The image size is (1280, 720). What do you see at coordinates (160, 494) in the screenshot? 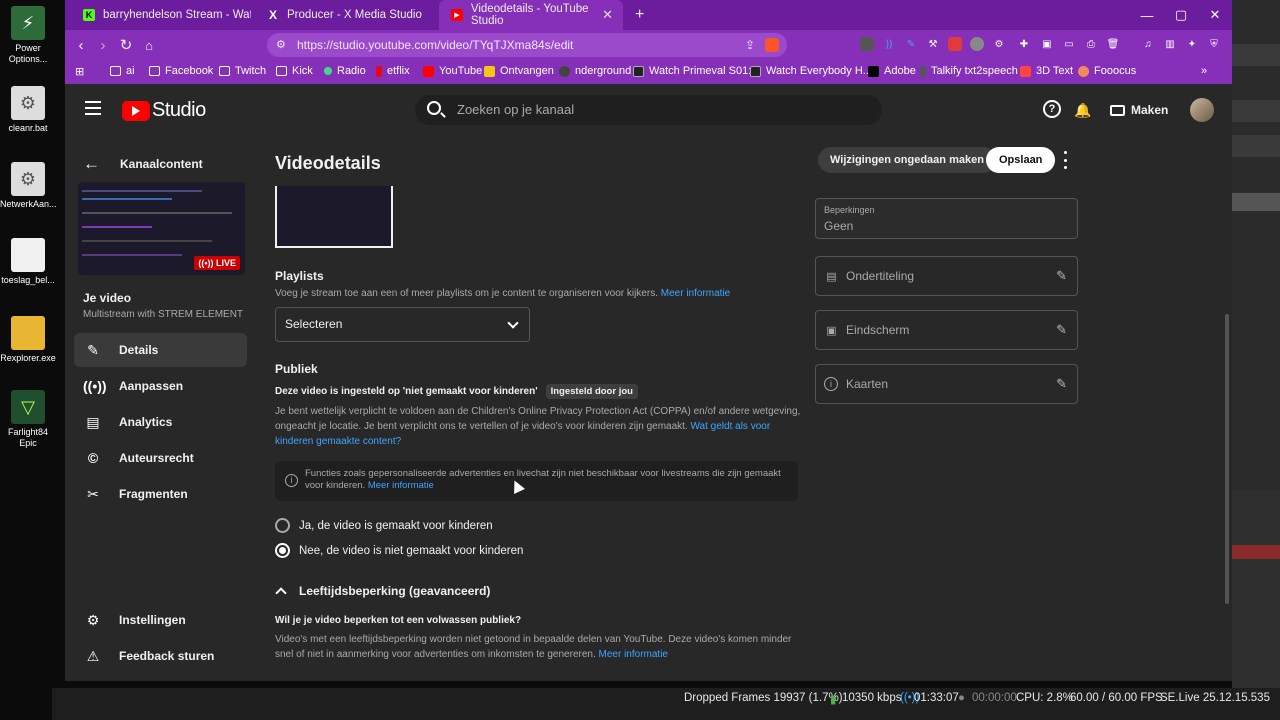
I see `sidebar-item-clips: ✂ Fragmenten` at bounding box center [160, 494].